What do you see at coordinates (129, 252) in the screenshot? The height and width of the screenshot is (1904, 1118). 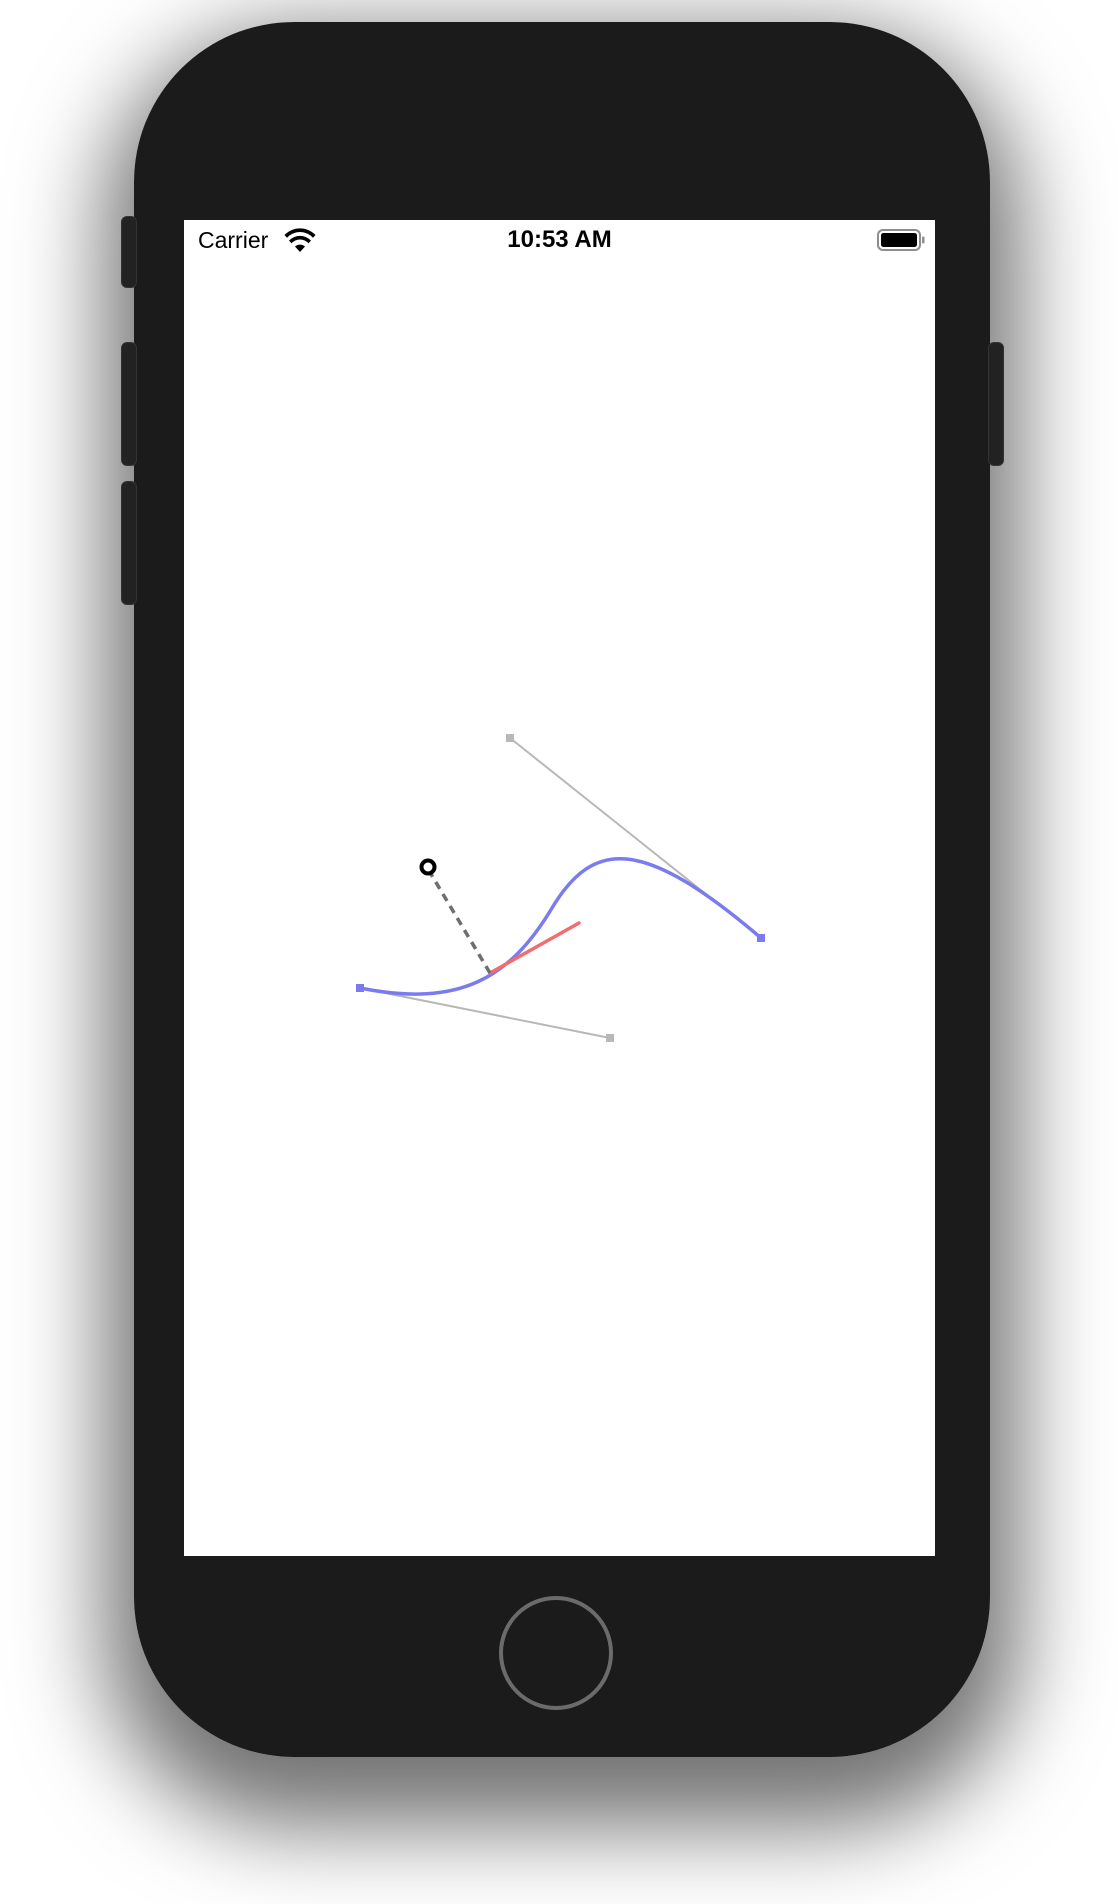 I see `mute-switch` at bounding box center [129, 252].